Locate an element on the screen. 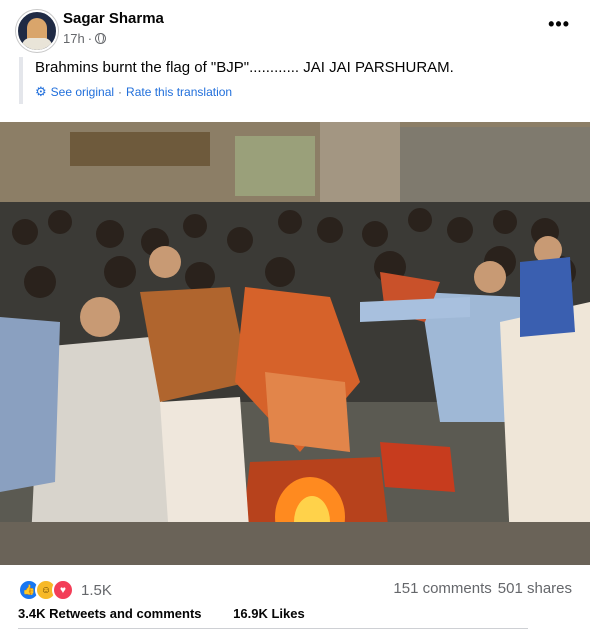  shares-count: 501 shares is located at coordinates (535, 588).